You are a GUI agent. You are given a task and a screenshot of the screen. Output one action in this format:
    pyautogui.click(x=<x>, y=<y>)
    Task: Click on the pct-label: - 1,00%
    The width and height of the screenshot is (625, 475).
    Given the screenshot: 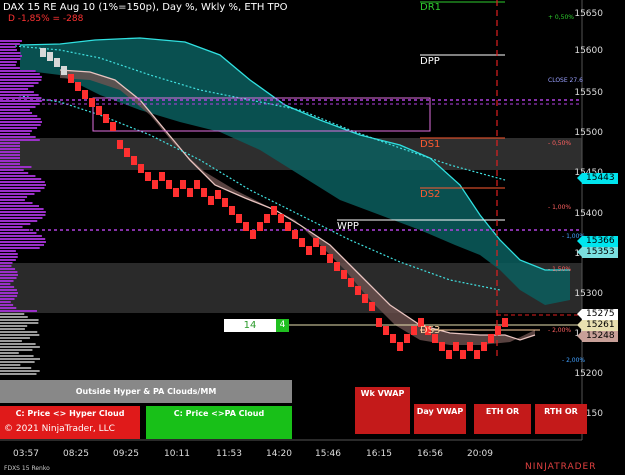 What is the action you would take?
    pyautogui.click(x=560, y=207)
    